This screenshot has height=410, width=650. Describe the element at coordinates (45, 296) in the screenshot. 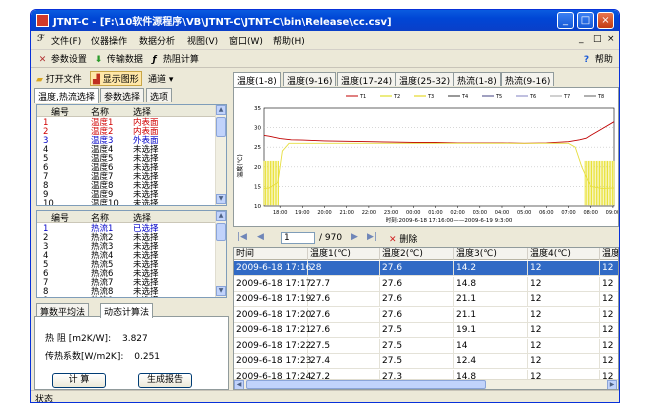

I see `flux-list-id: 9` at that location.